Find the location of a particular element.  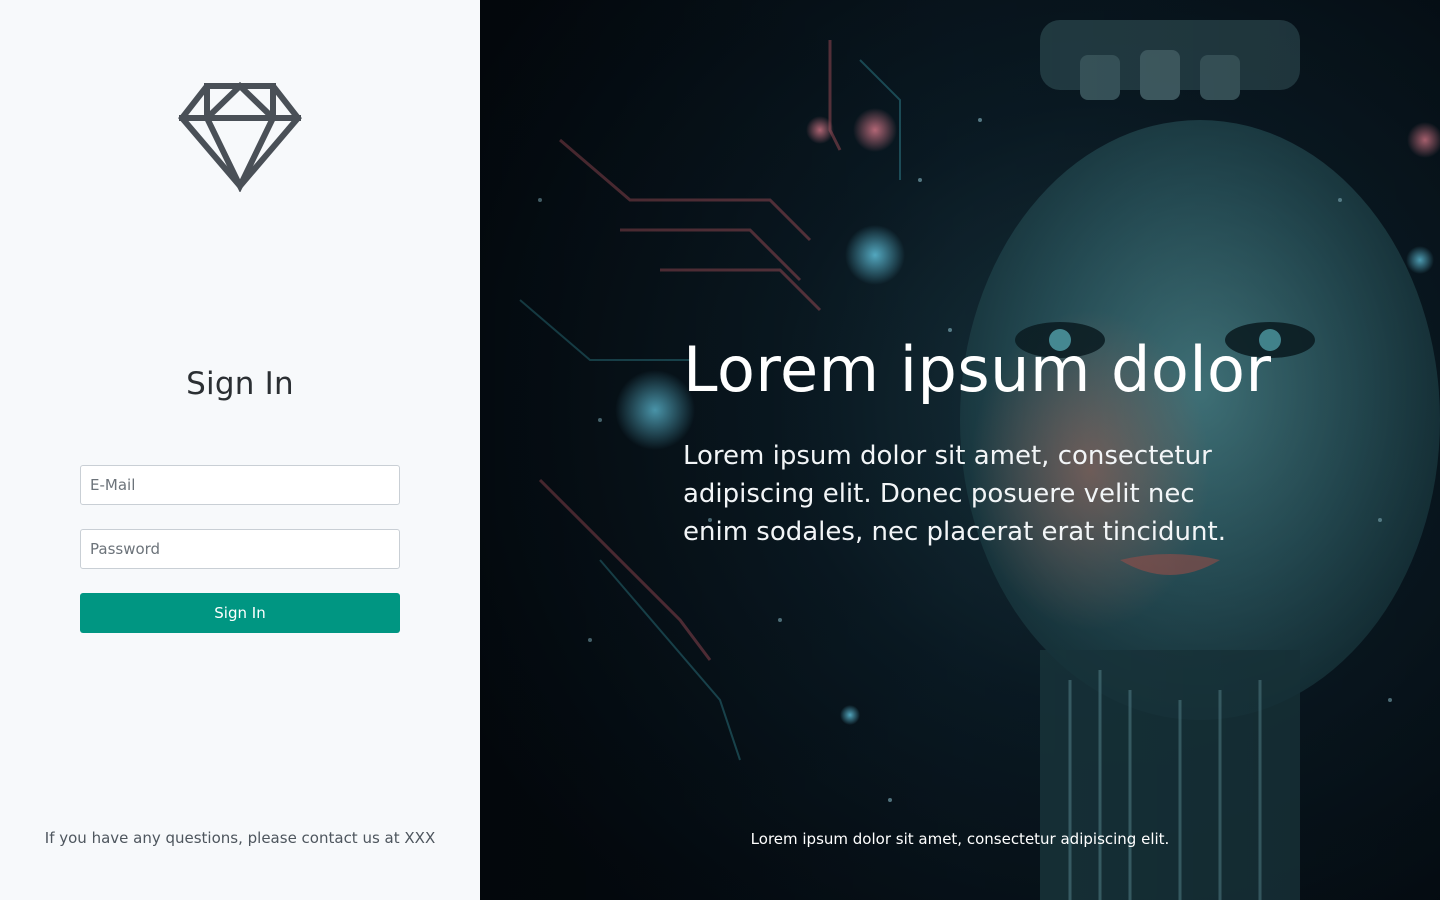

password-input is located at coordinates (240, 549).